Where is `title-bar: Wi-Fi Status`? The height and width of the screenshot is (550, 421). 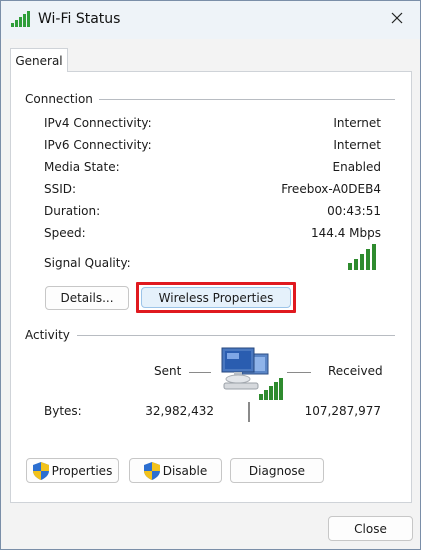 title-bar: Wi-Fi Status is located at coordinates (210, 20).